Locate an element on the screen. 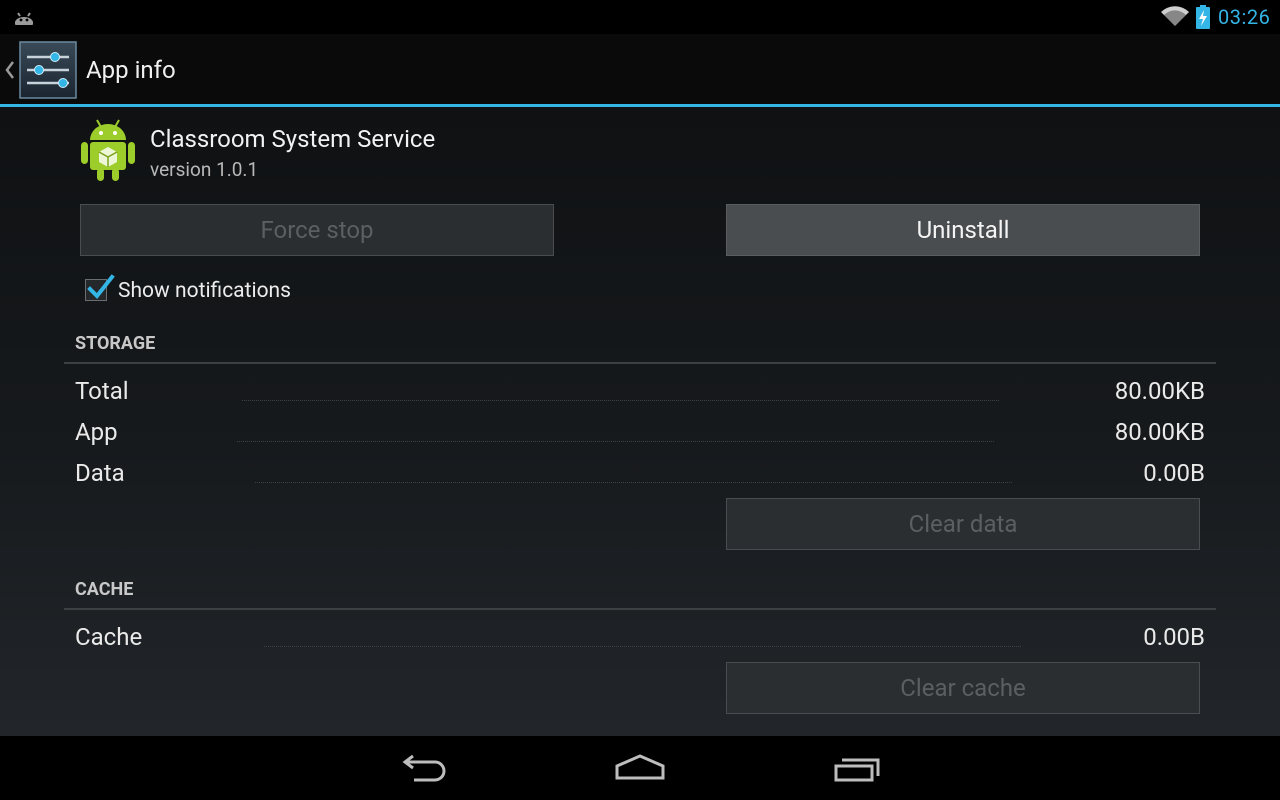 The height and width of the screenshot is (800, 1280). force-stop-button: Force stop is located at coordinates (317, 230).